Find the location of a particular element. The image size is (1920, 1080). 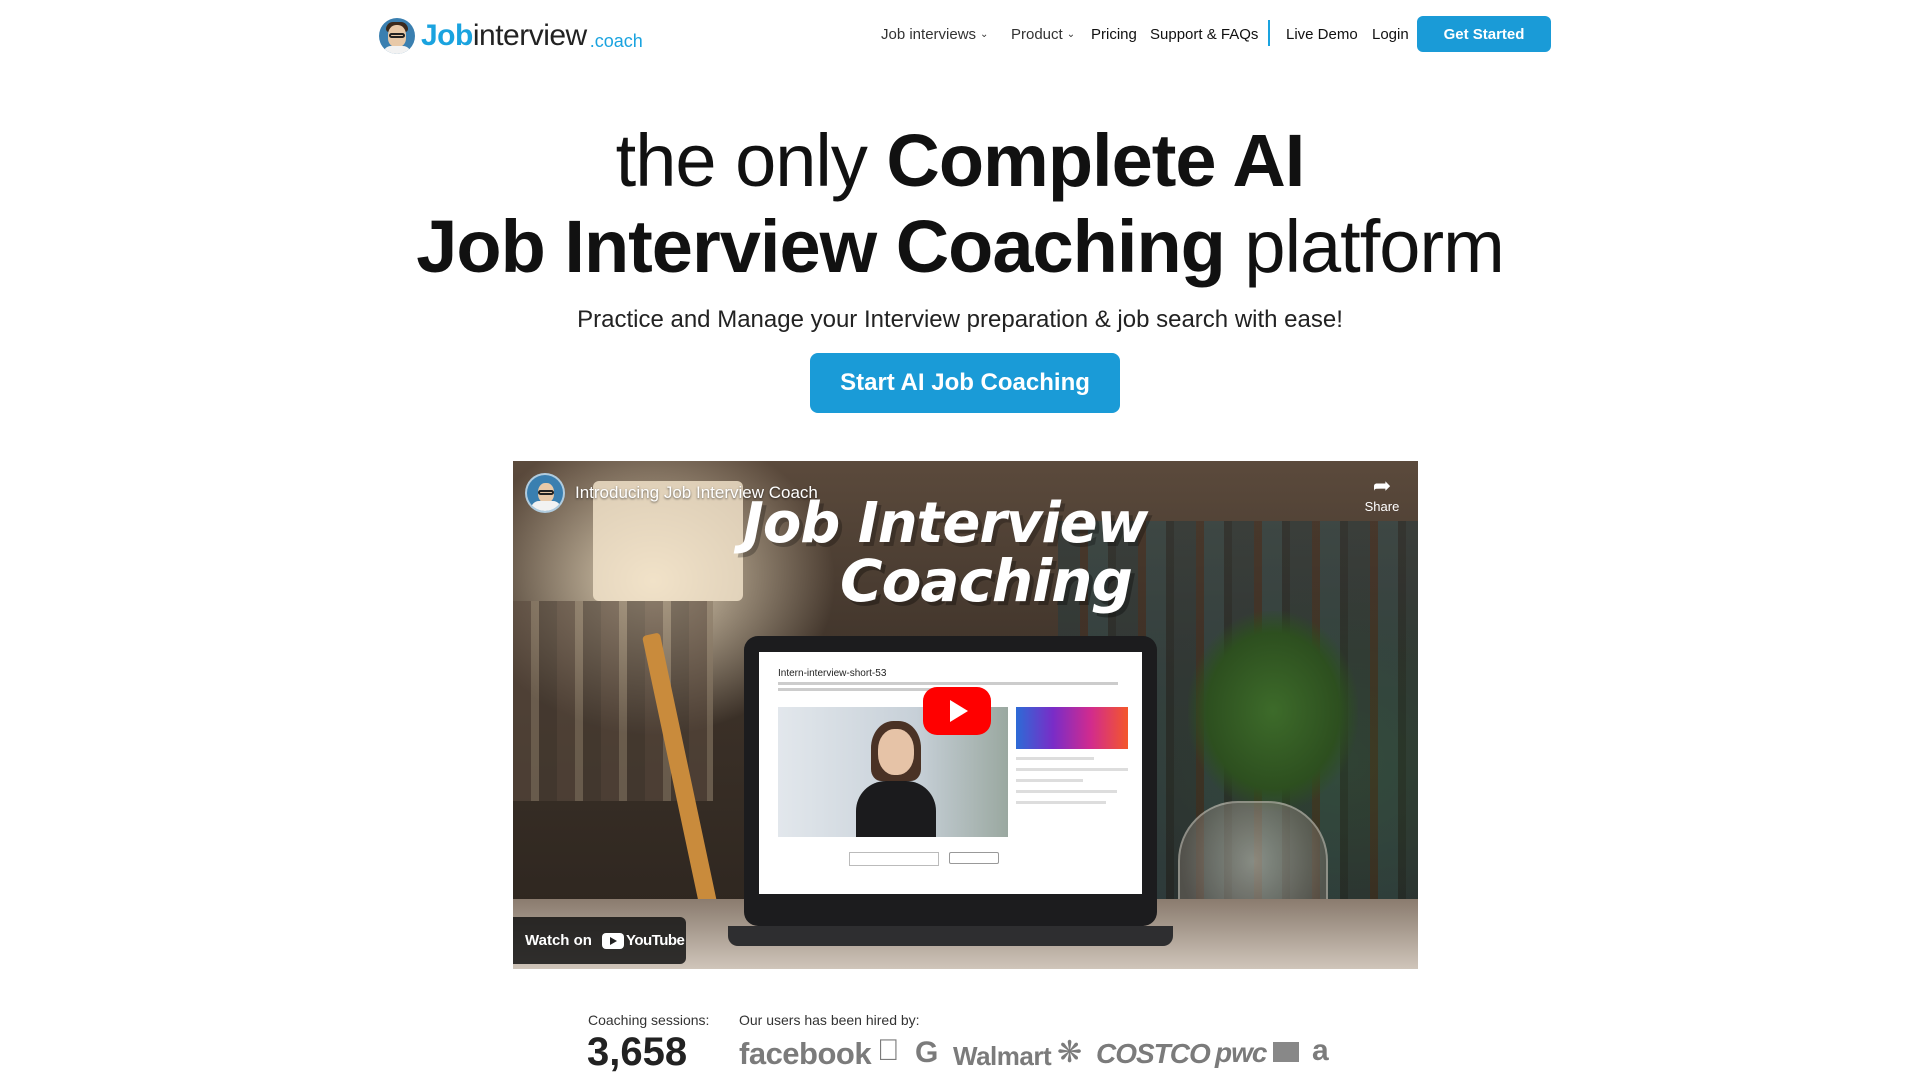

nav-item-login: Login is located at coordinates (1390, 34).